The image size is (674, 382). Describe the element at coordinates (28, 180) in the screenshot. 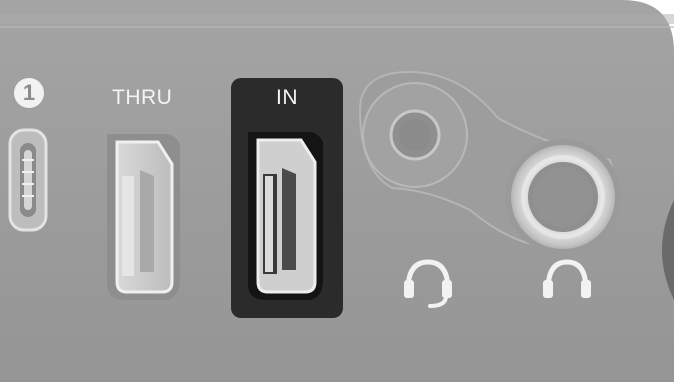

I see `usb-c-port-icon` at that location.